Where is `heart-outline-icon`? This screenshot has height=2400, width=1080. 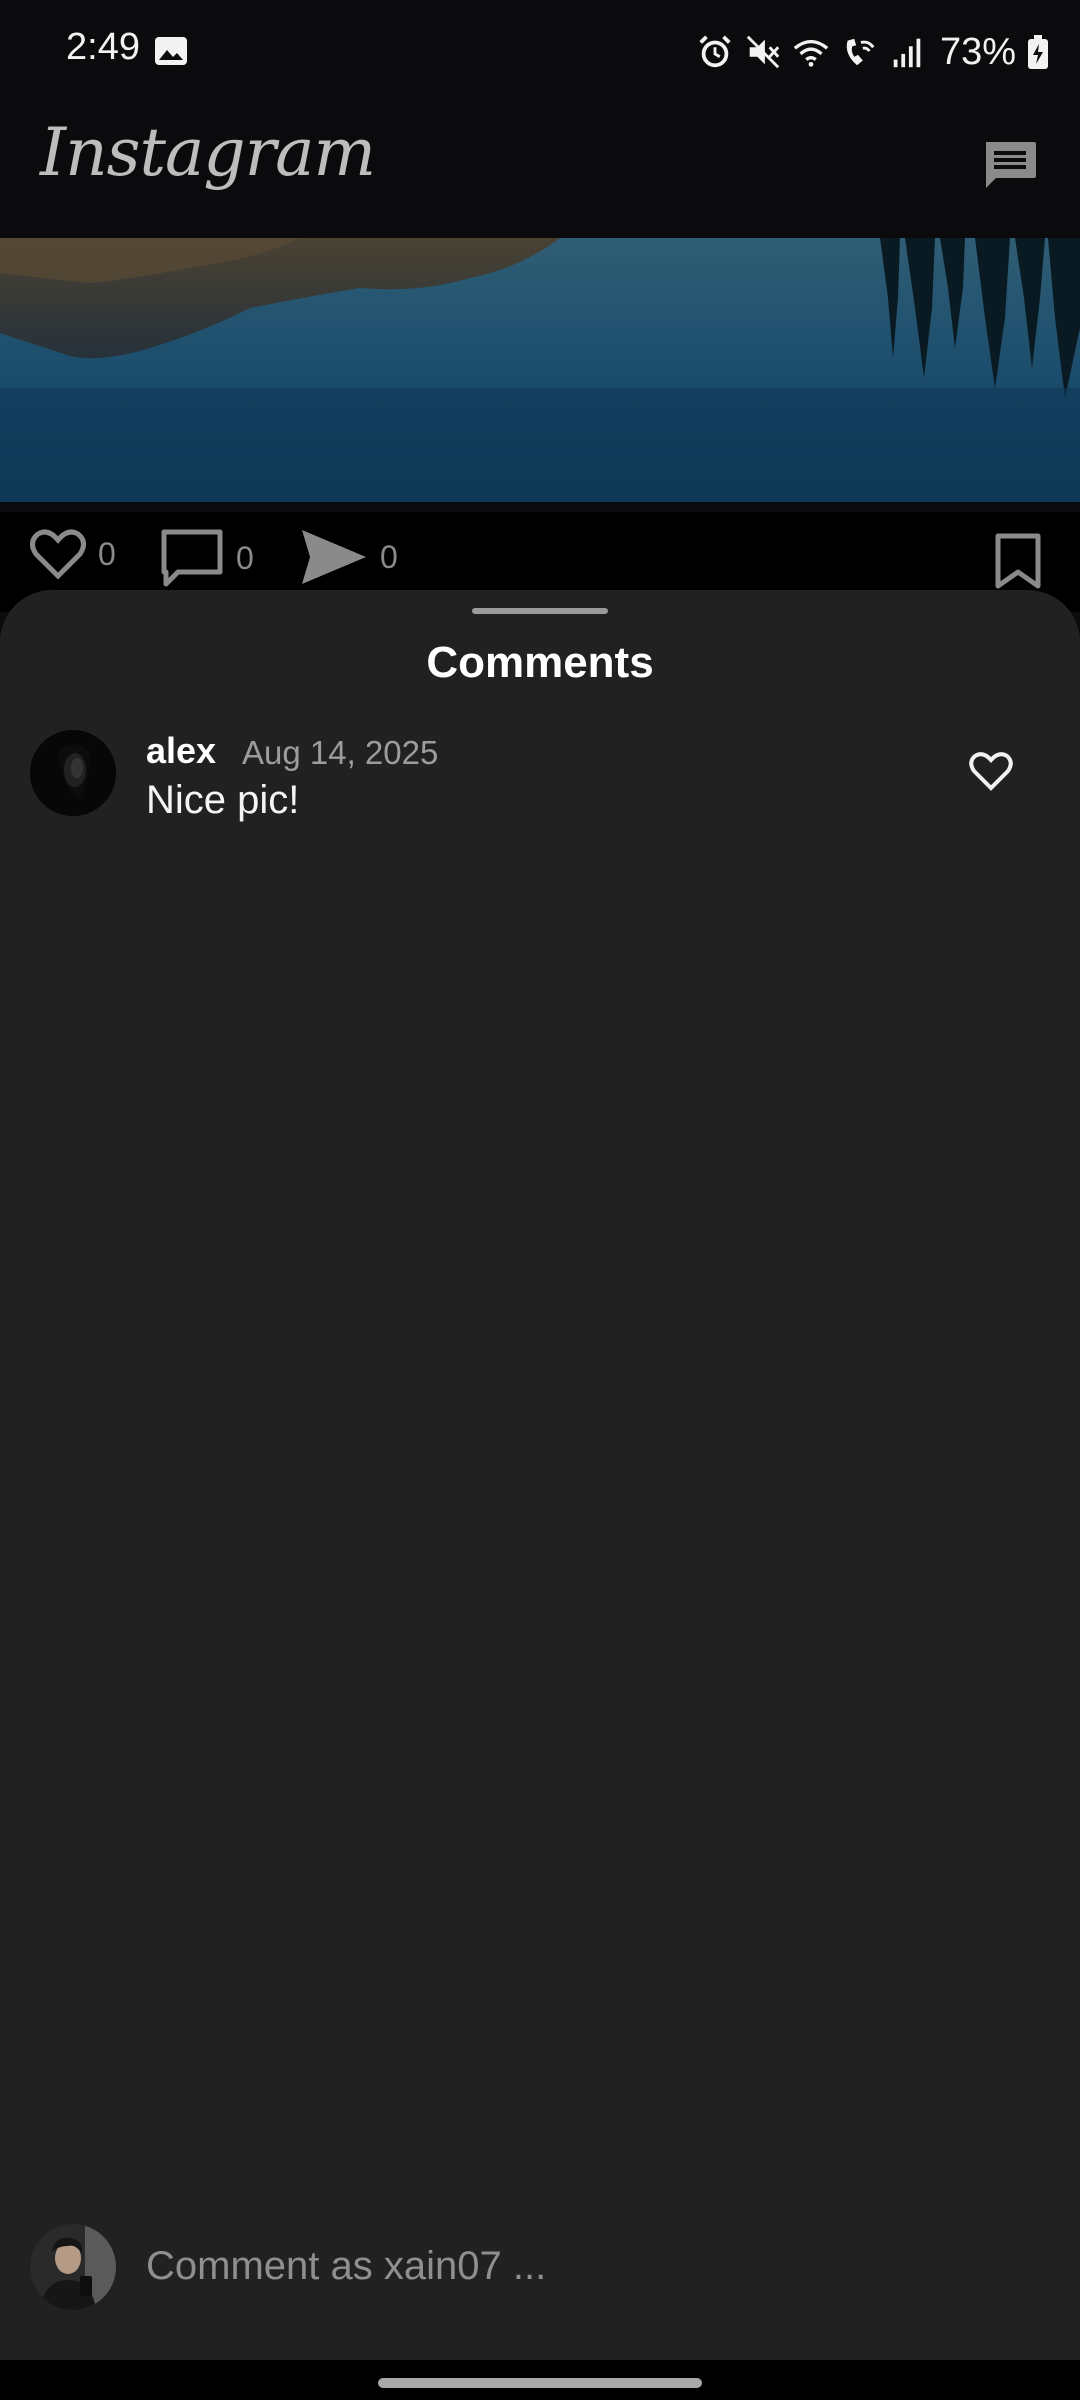
heart-outline-icon is located at coordinates (58, 554).